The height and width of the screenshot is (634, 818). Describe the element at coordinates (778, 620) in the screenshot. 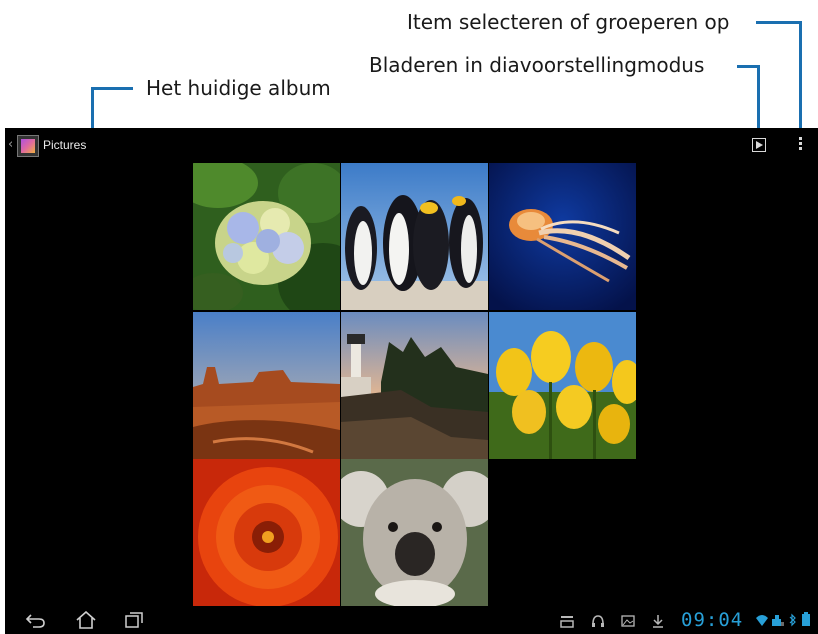

I see `signal-icon` at that location.